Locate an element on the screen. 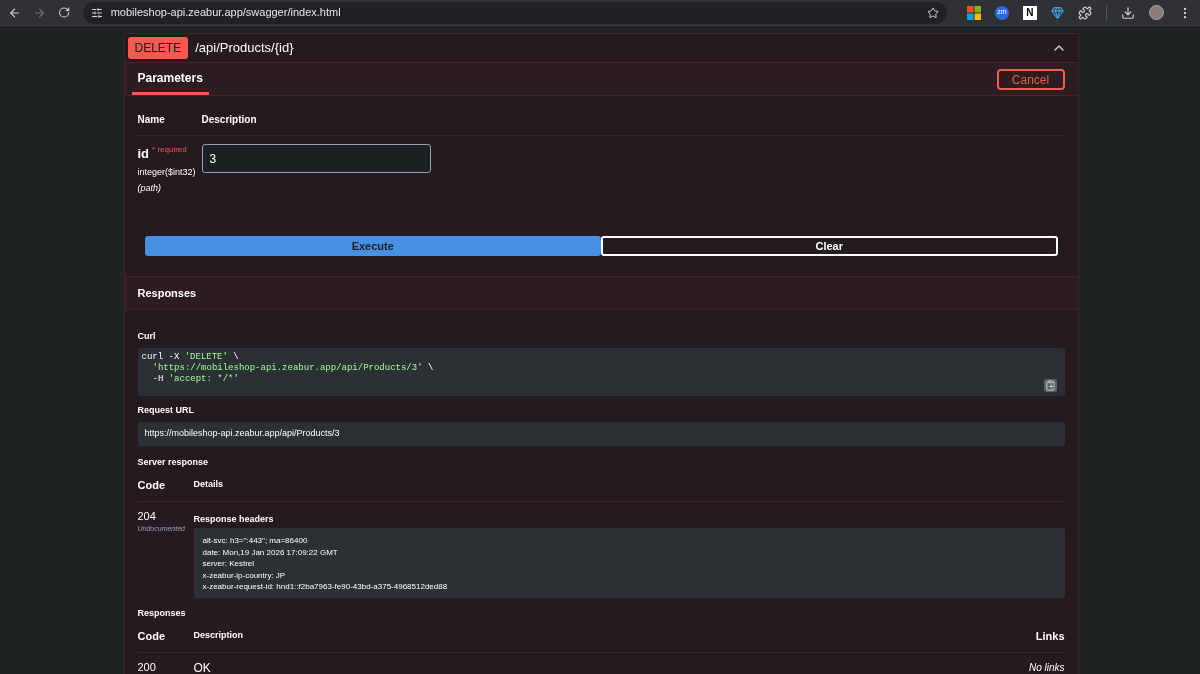 This screenshot has width=1200, height=674. diamond-icon is located at coordinates (1057, 12).